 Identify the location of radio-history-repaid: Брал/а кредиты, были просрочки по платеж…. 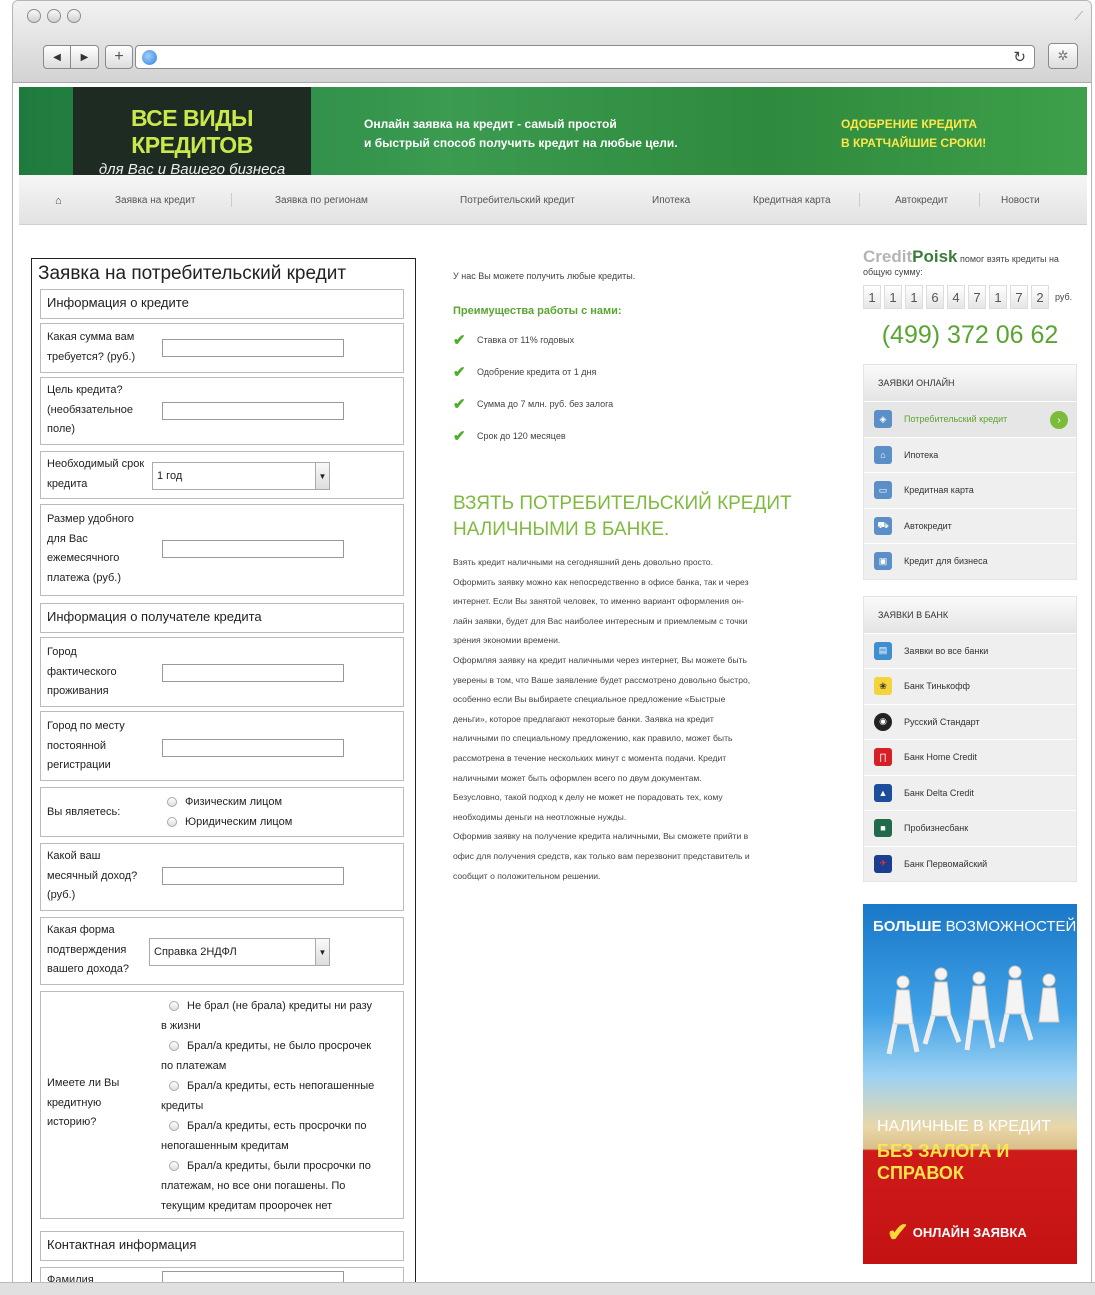
(281, 1186).